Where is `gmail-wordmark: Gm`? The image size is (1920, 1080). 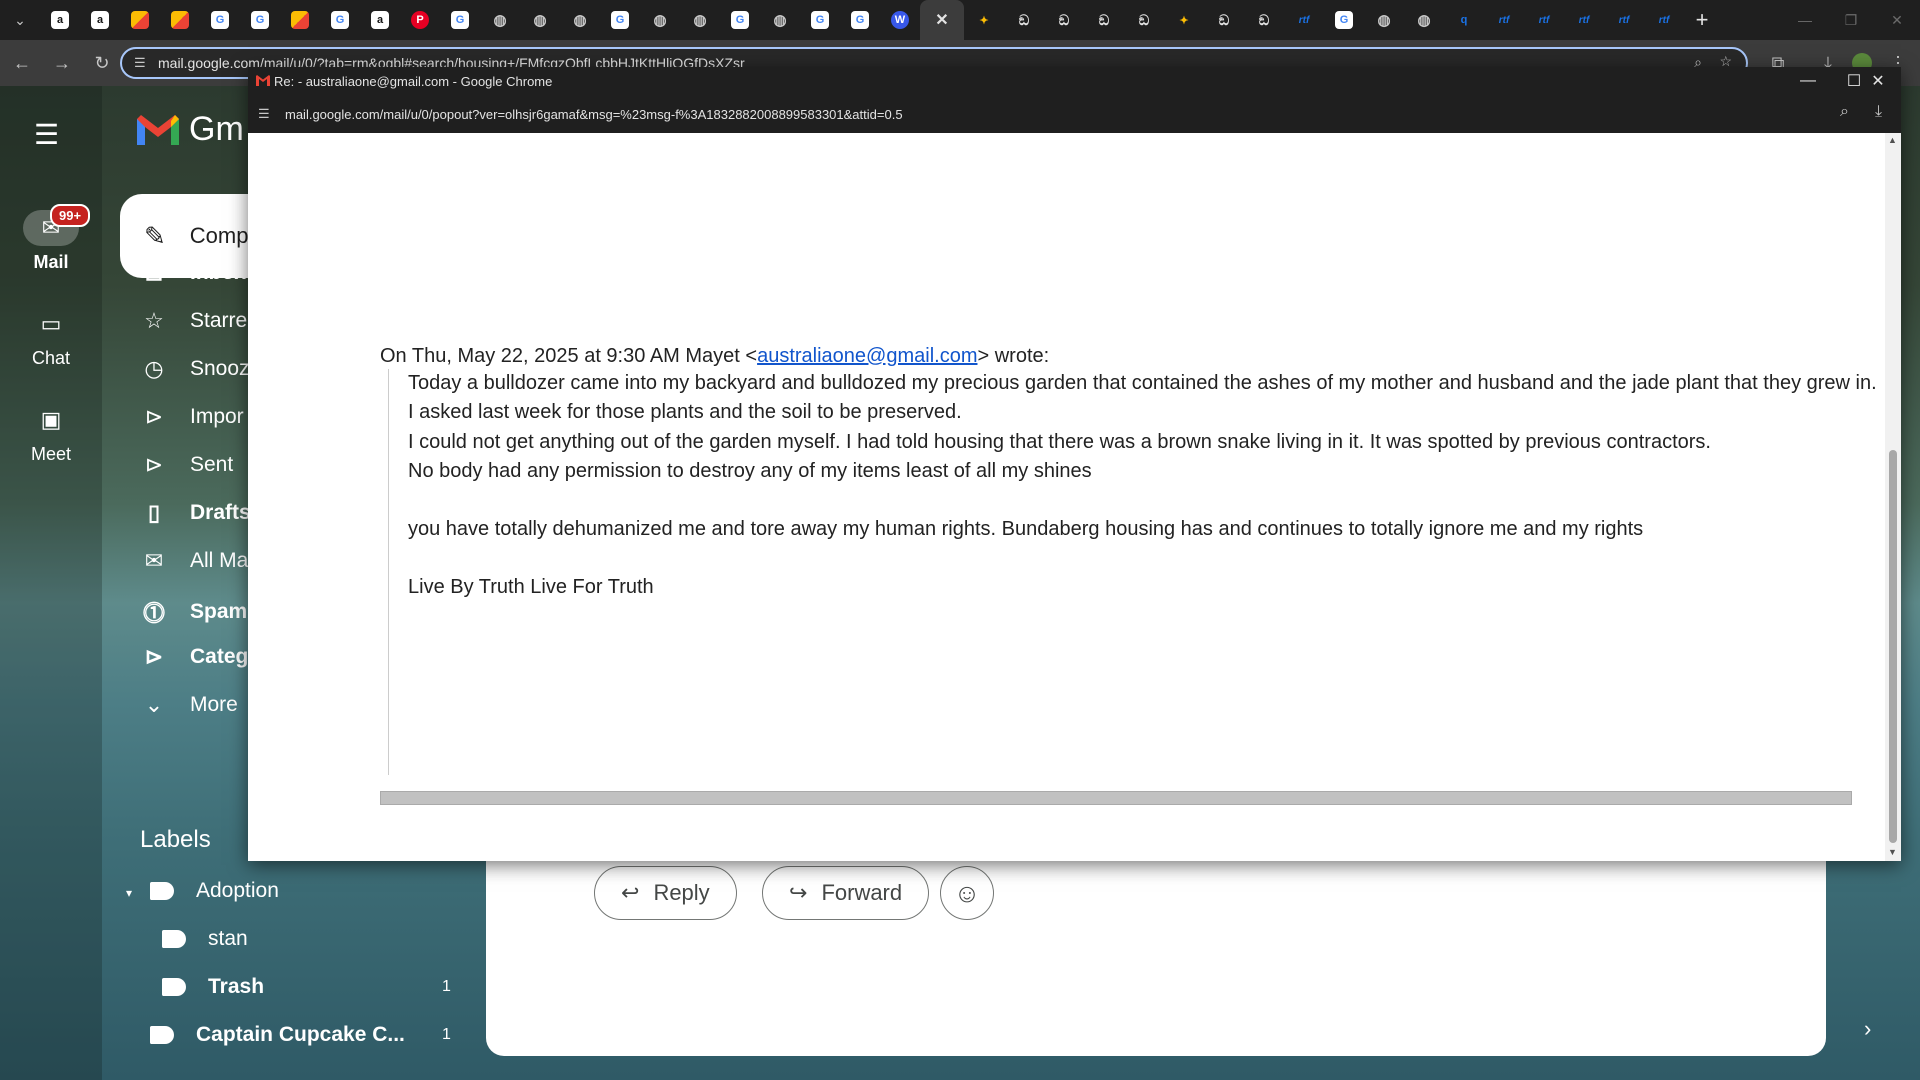 gmail-wordmark: Gm is located at coordinates (216, 129).